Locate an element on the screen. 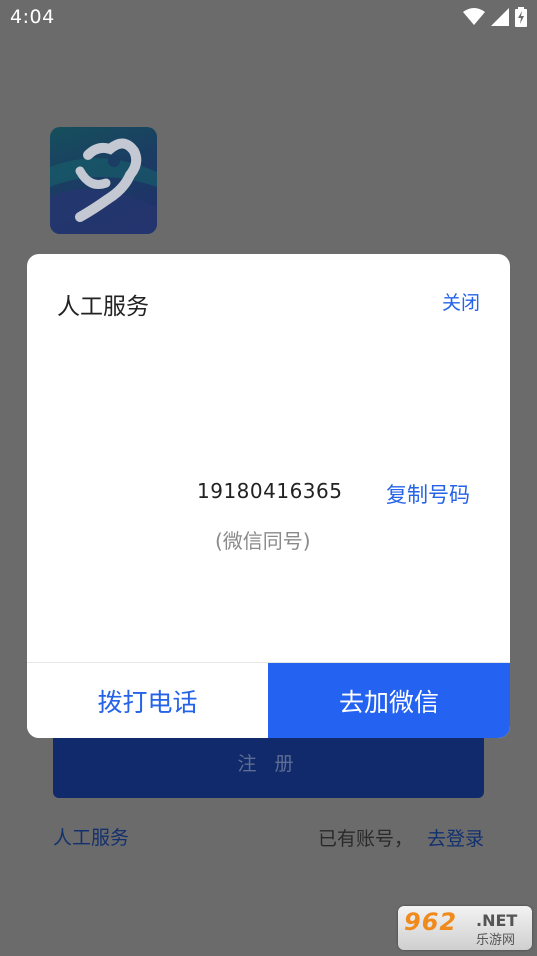 The height and width of the screenshot is (956, 537). wifi-icon is located at coordinates (474, 17).